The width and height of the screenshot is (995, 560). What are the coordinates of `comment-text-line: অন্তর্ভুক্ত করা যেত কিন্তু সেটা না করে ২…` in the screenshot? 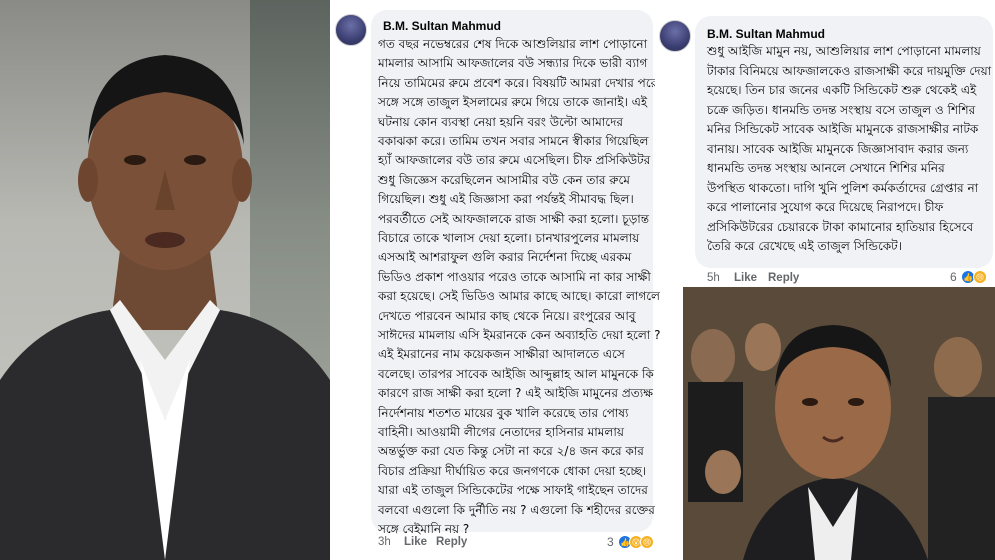 It's located at (511, 451).